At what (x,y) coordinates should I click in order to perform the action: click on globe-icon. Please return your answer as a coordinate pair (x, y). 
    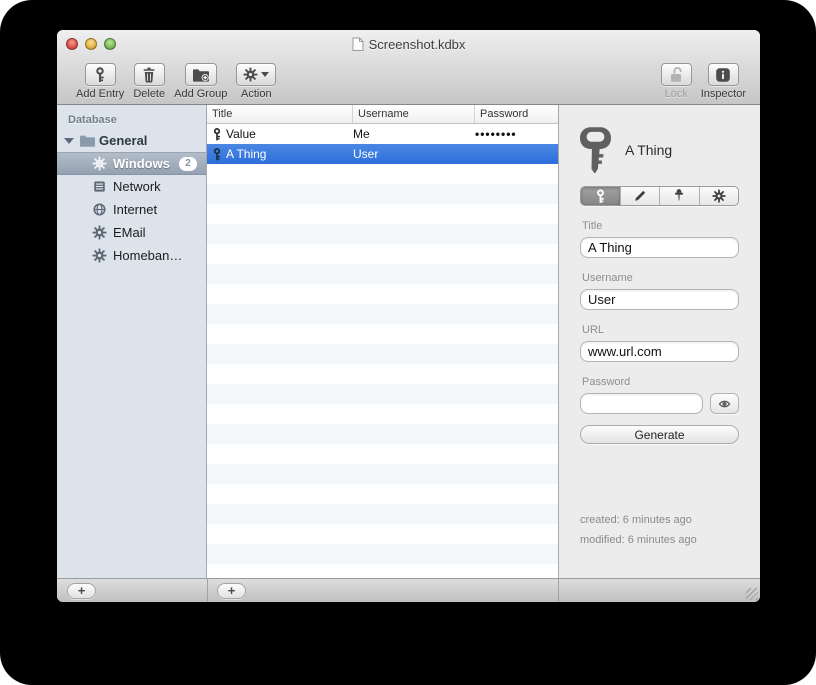
    Looking at the image, I should click on (99, 209).